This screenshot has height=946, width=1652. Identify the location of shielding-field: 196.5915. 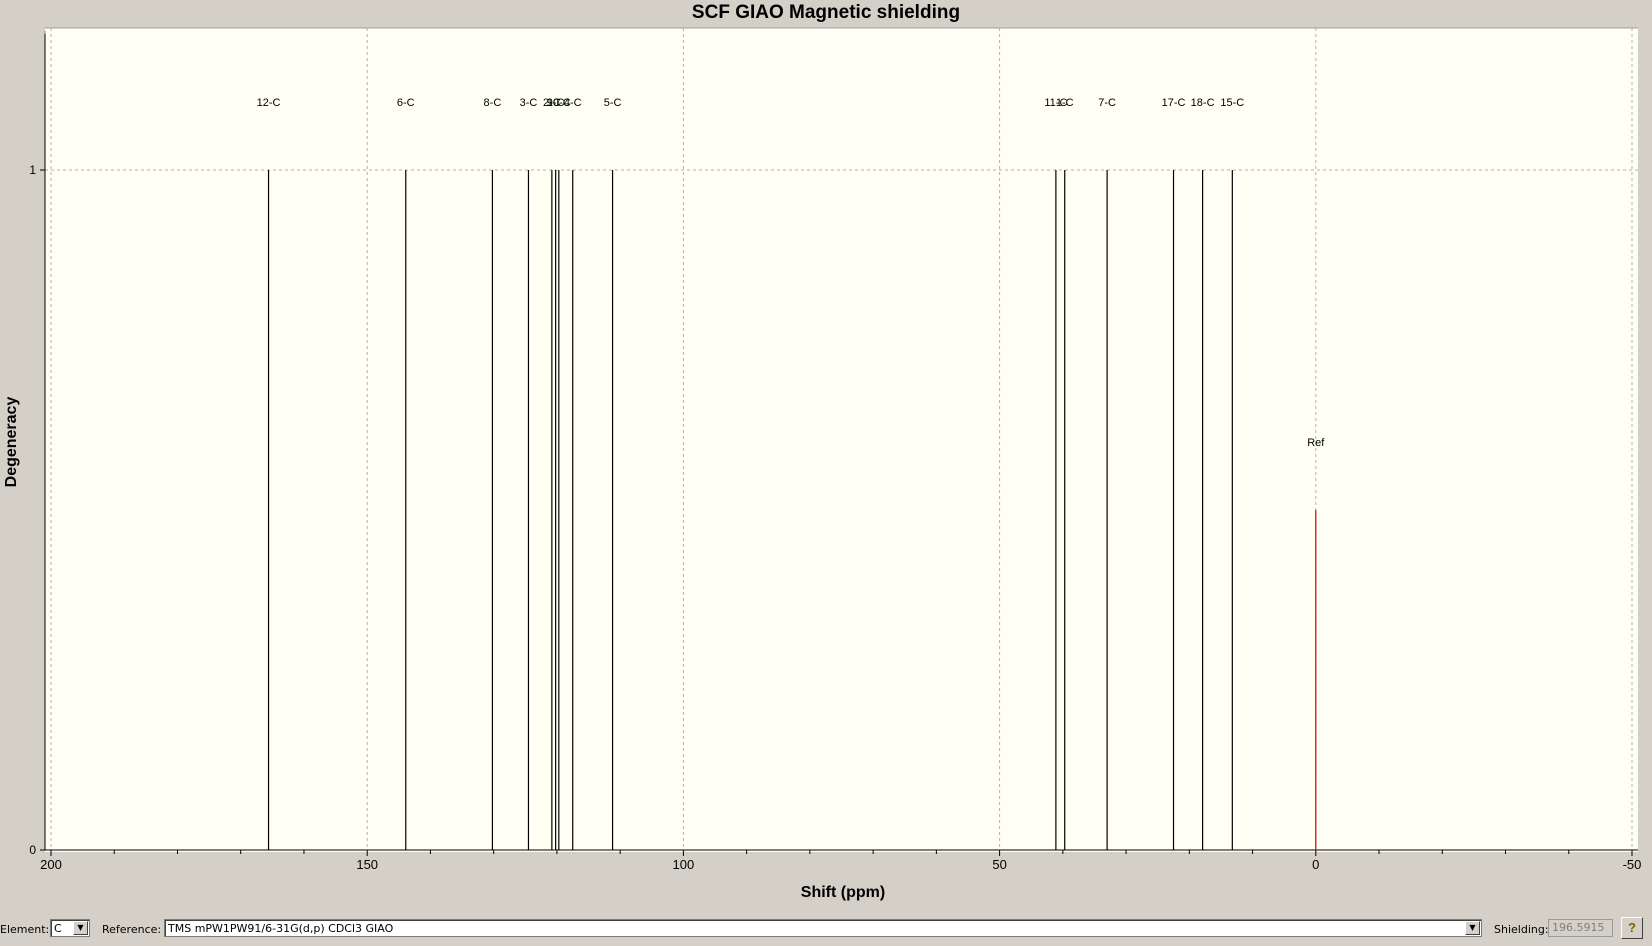
(1580, 928).